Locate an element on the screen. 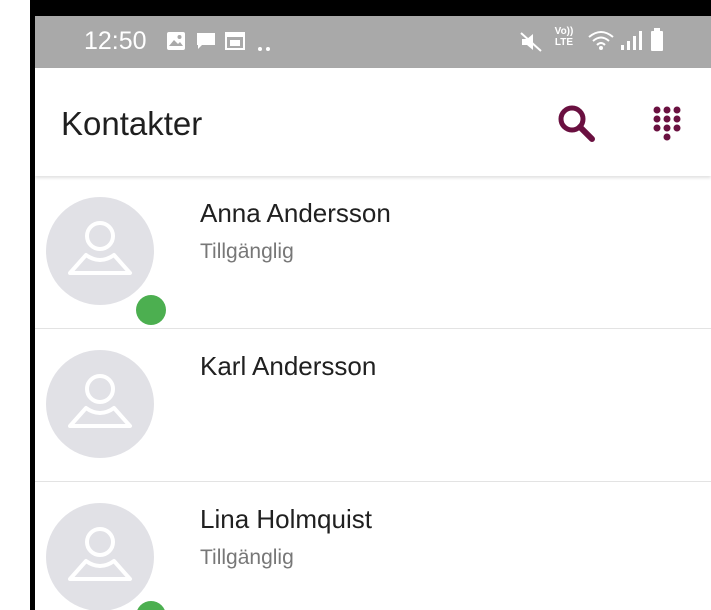 Image resolution: width=711 pixels, height=610 pixels. gallery-icon is located at coordinates (176, 43).